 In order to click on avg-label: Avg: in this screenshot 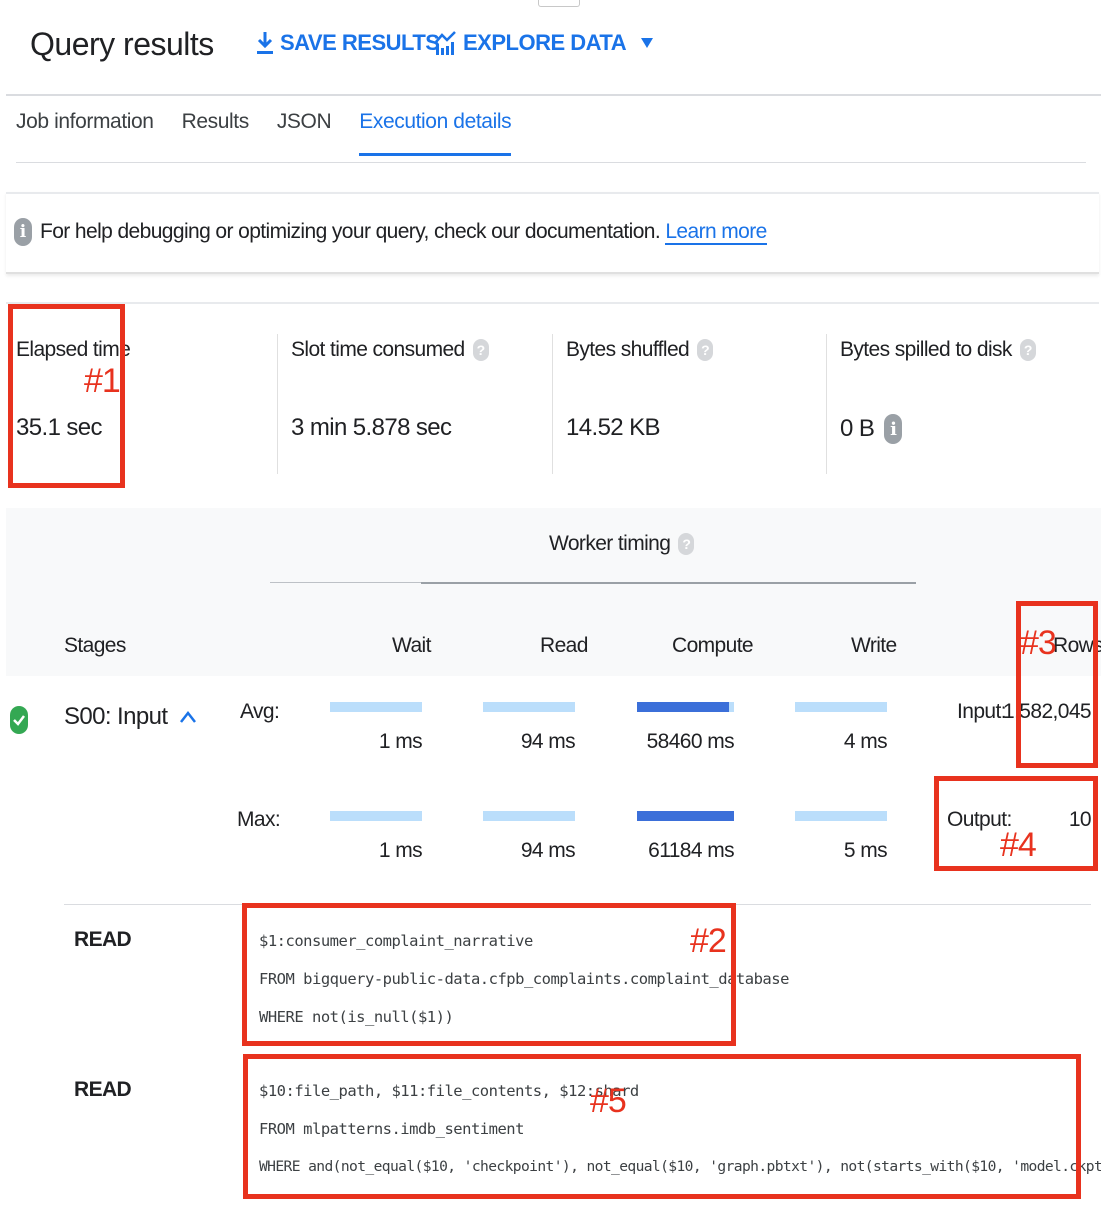, I will do `click(260, 711)`.